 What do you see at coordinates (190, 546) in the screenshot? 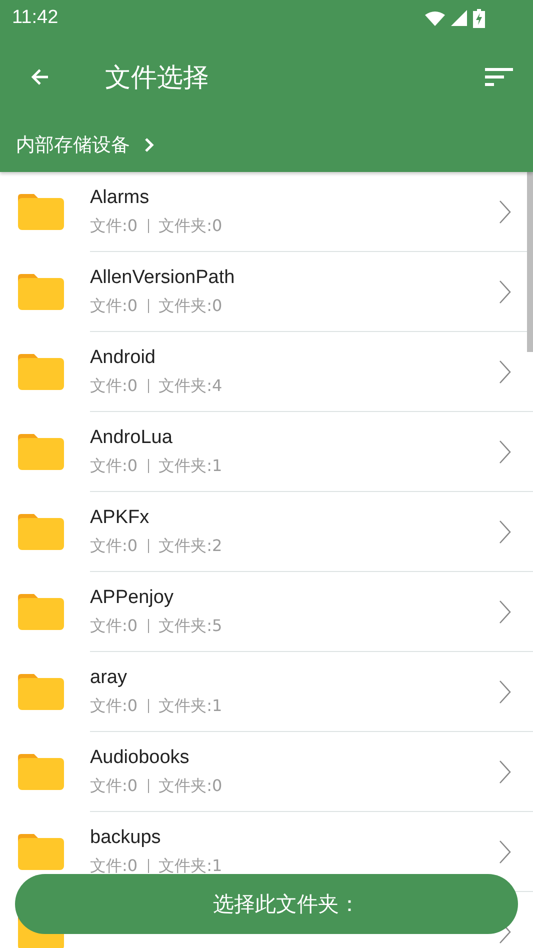
I see `folder-count: 文件夹:2` at bounding box center [190, 546].